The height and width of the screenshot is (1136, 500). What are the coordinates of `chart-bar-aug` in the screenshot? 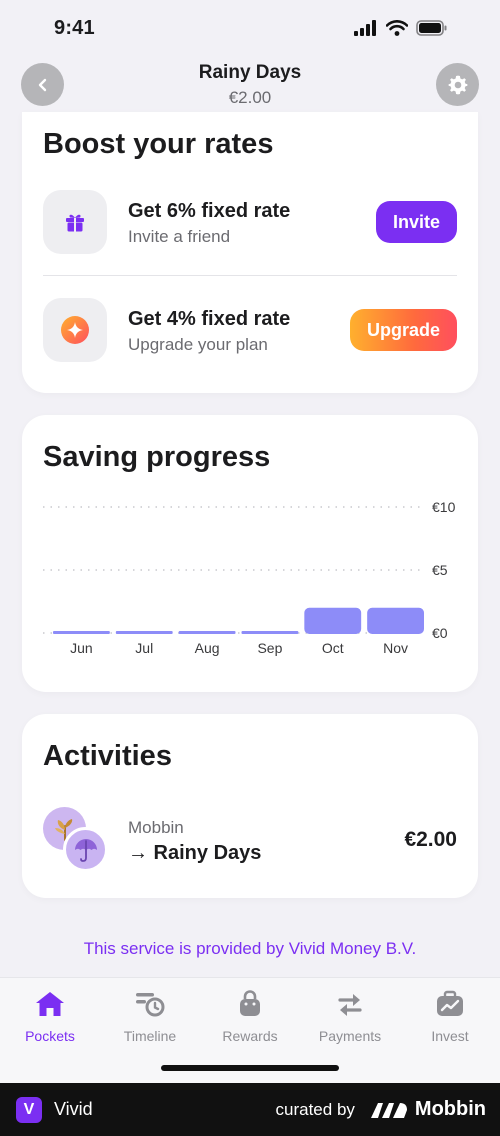 It's located at (207, 632).